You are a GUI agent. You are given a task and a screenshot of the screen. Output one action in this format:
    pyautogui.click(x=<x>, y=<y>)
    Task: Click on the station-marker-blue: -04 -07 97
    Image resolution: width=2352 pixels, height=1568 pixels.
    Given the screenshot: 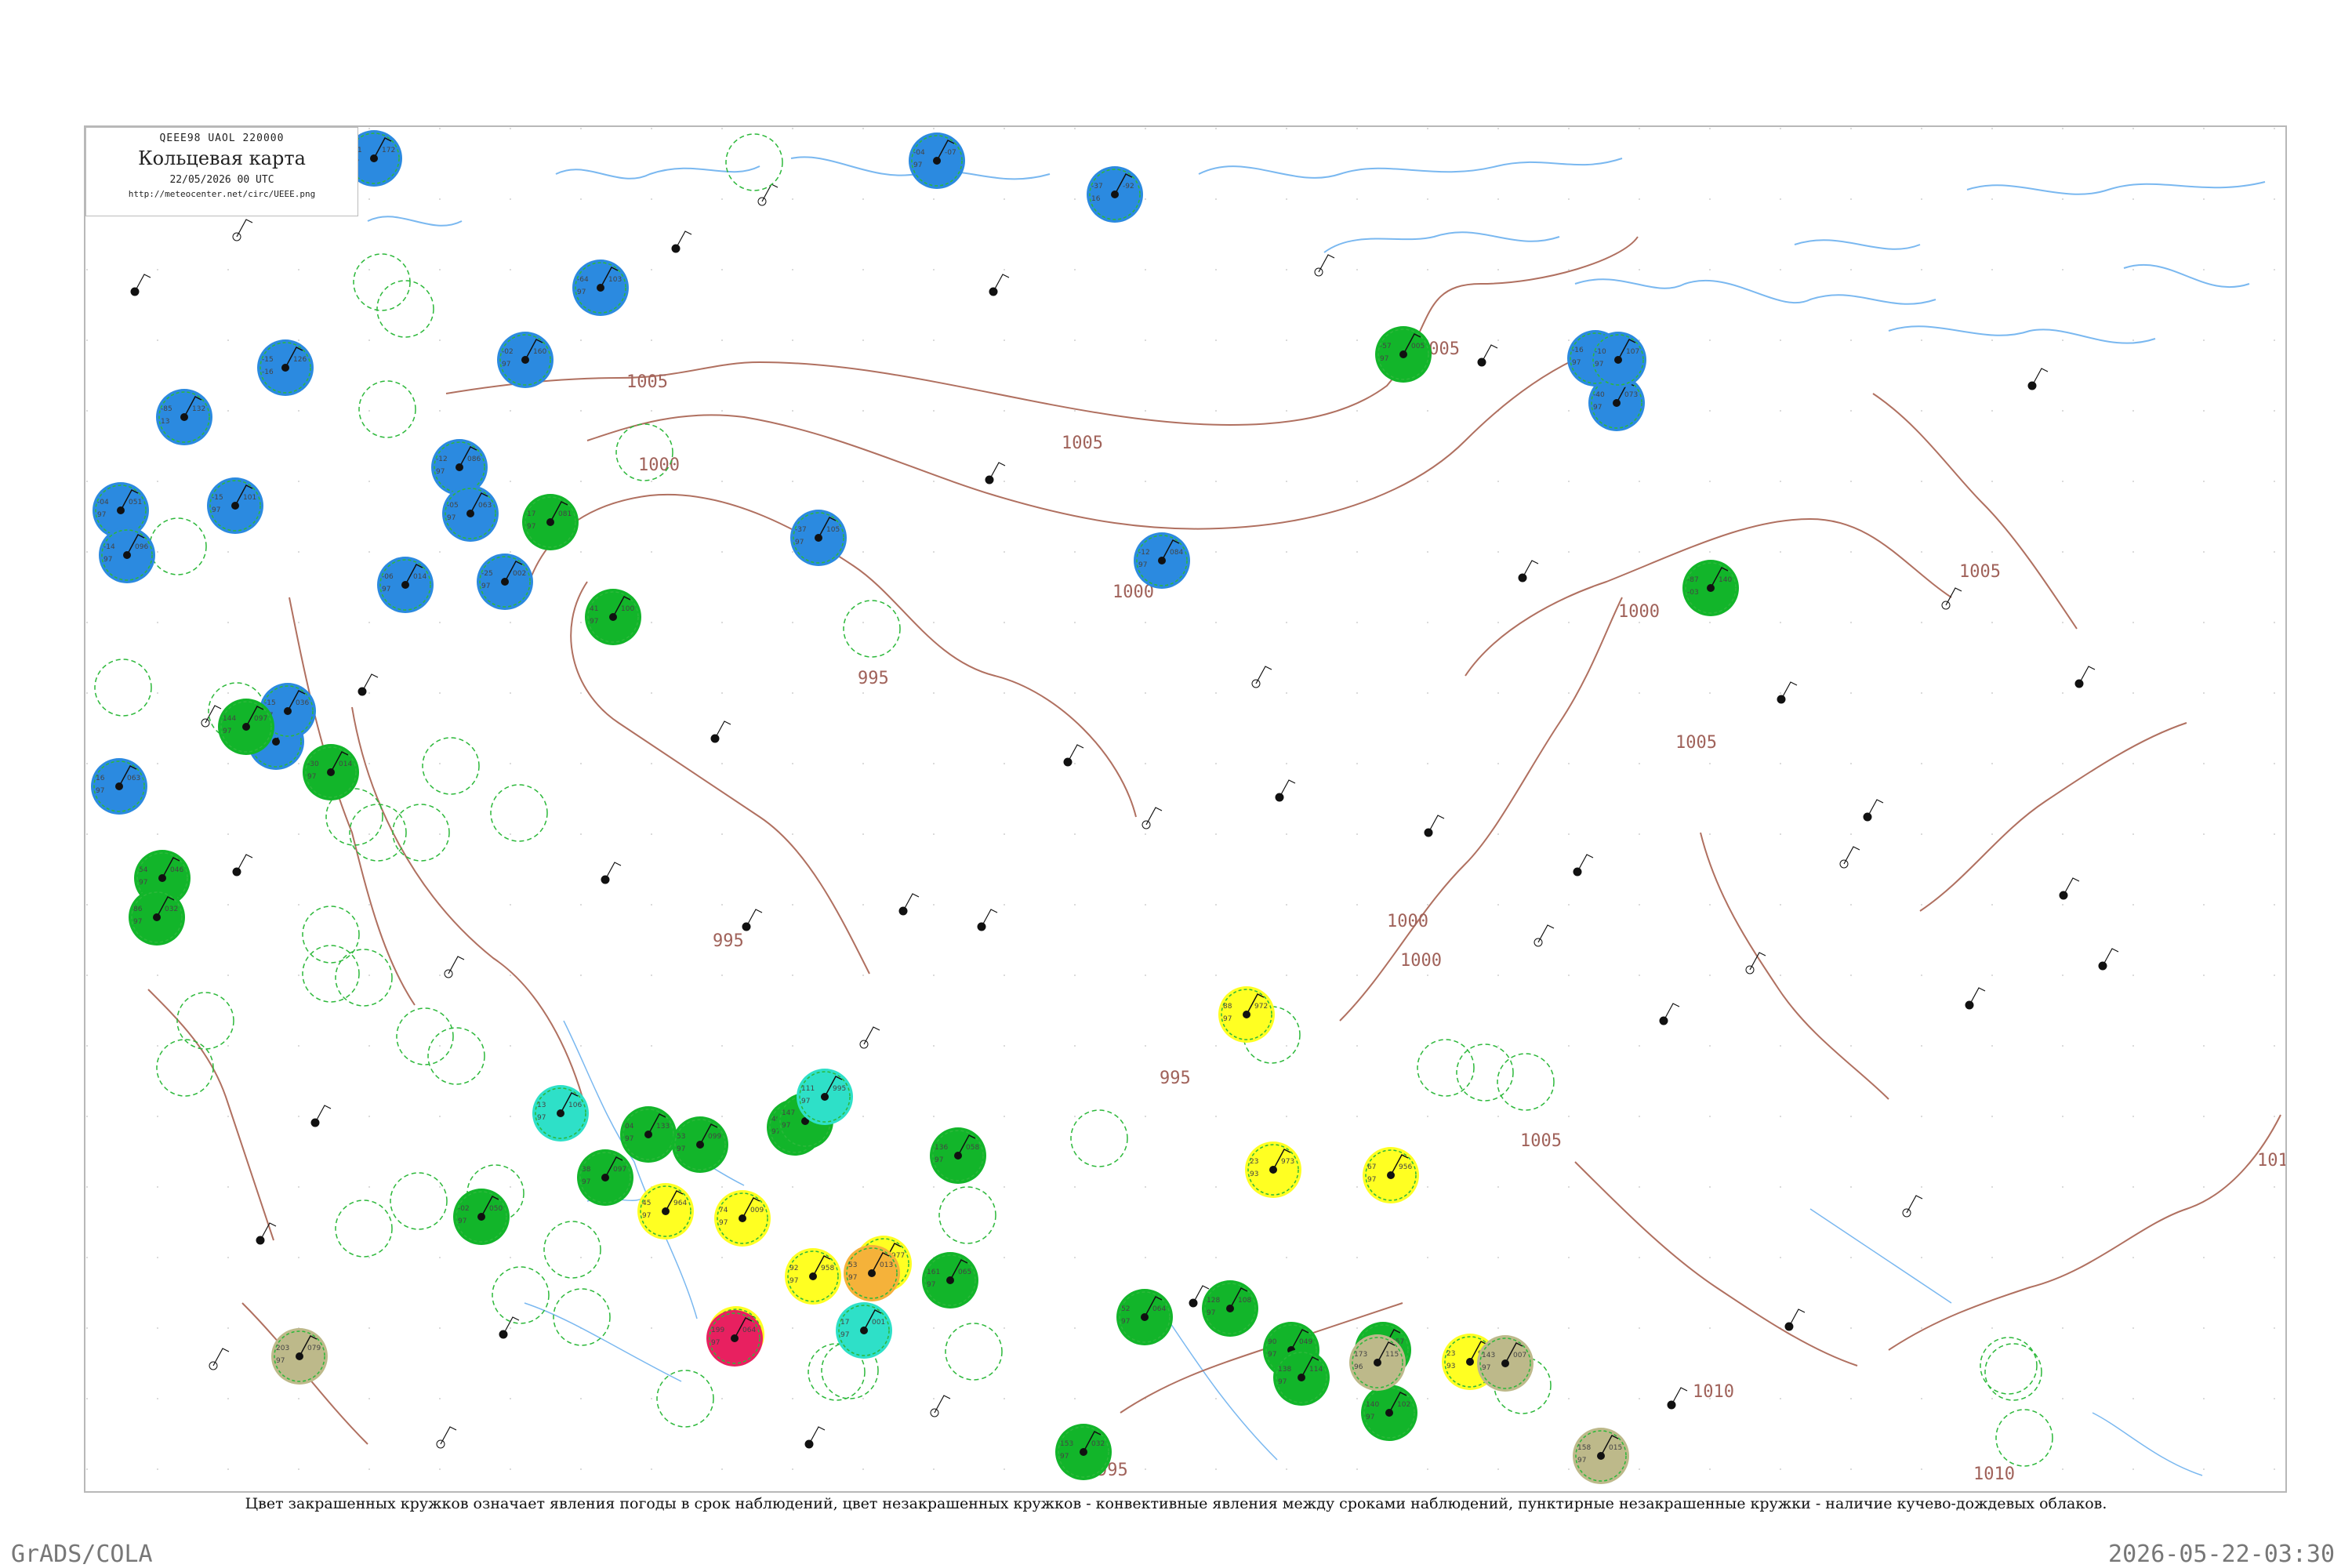 What is the action you would take?
    pyautogui.click(x=937, y=160)
    